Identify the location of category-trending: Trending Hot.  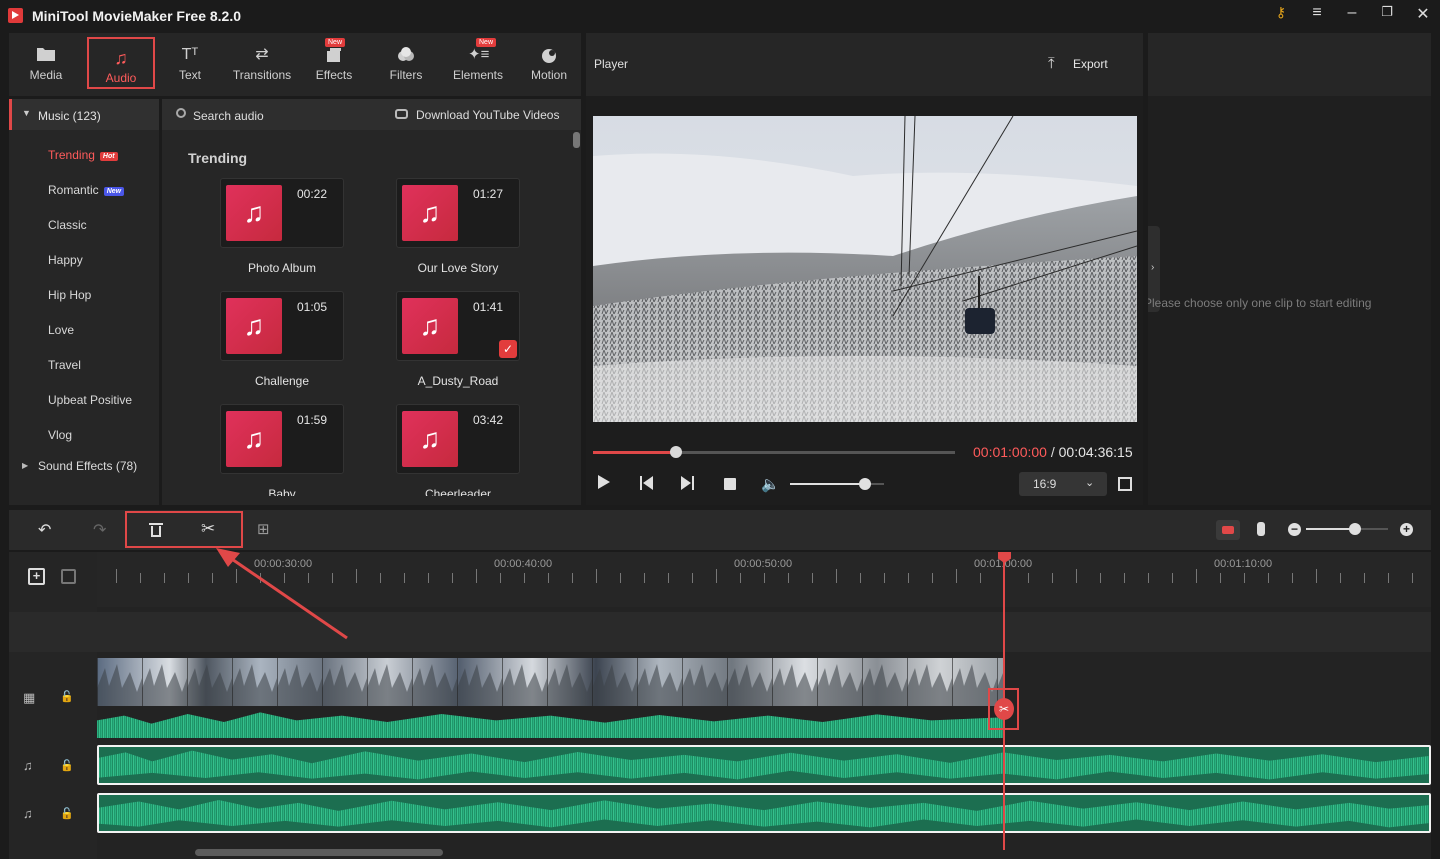
(83, 155).